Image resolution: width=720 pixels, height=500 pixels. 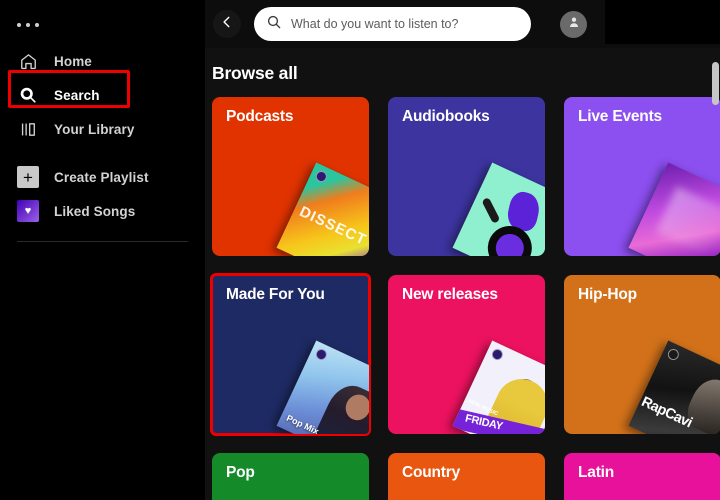 I want to click on search-input-wrapper, so click(x=392, y=24).